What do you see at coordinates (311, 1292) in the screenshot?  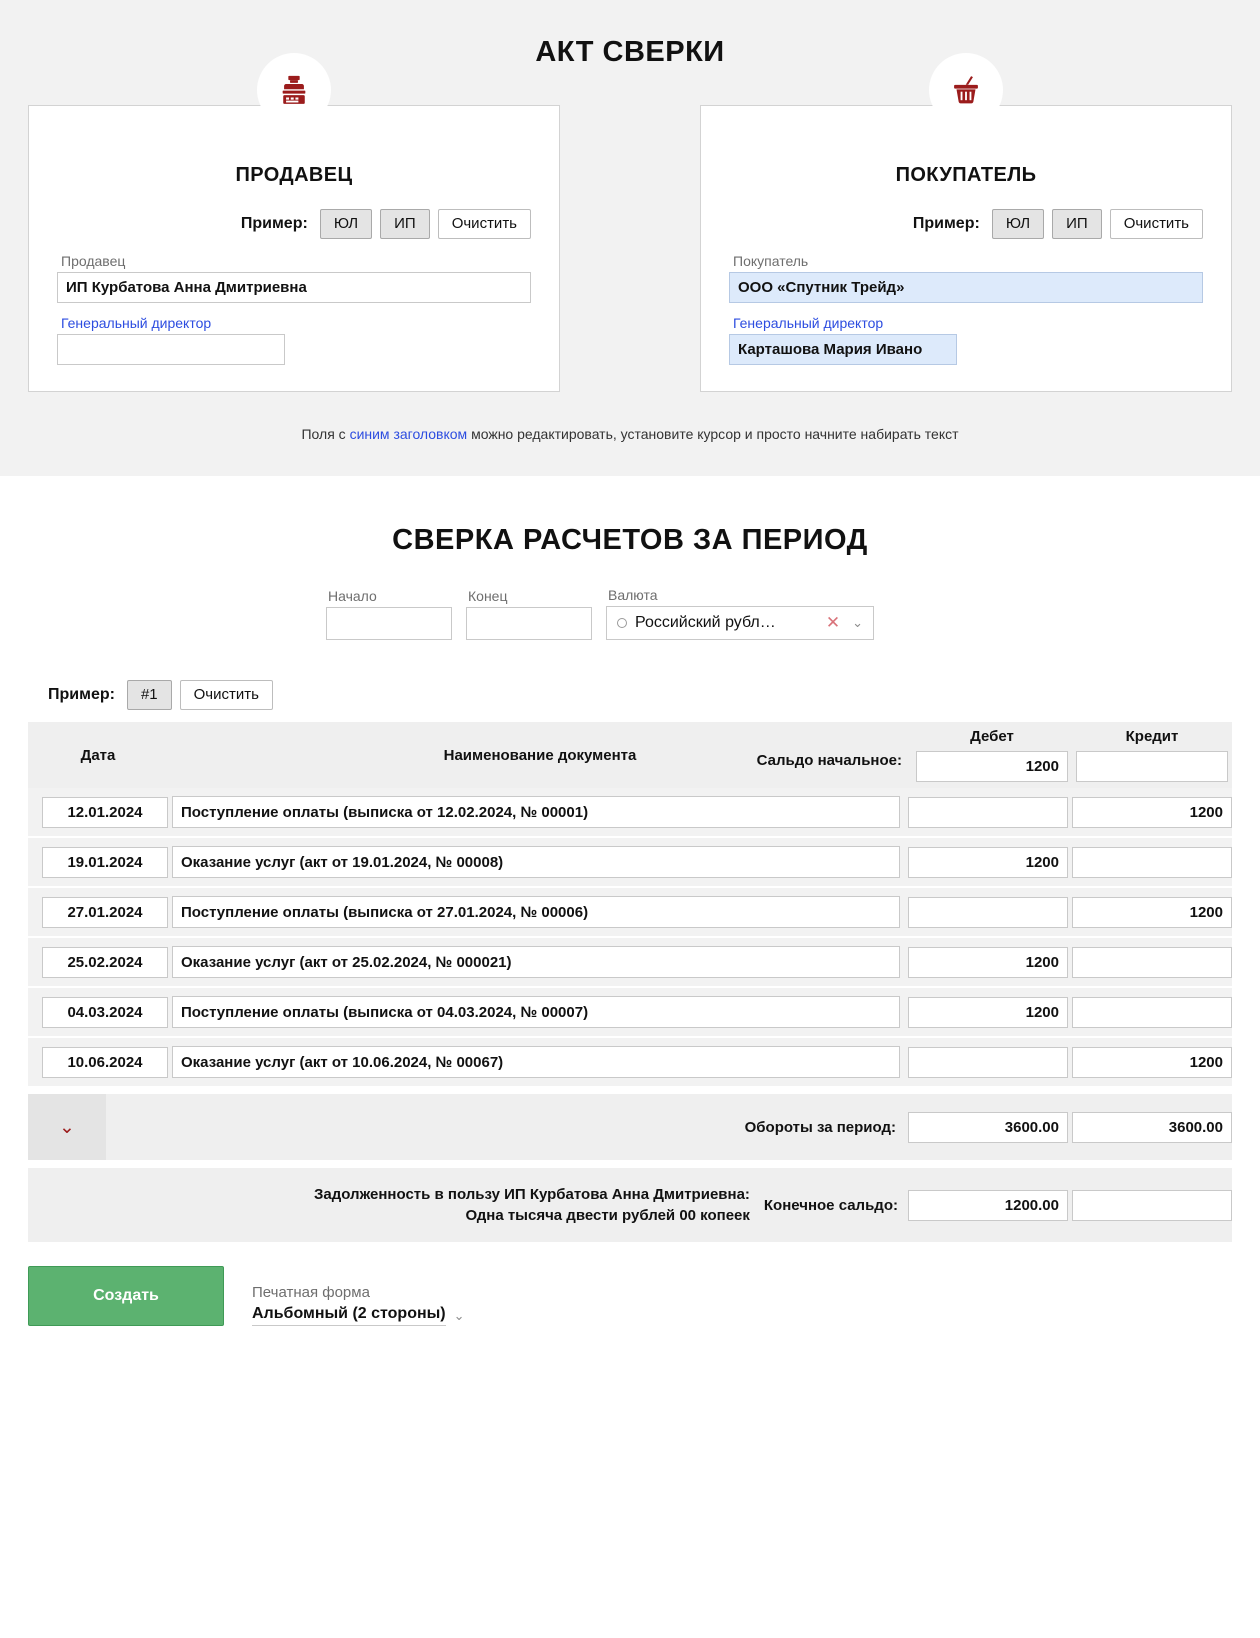 I see `print-form-label: Печатная форма` at bounding box center [311, 1292].